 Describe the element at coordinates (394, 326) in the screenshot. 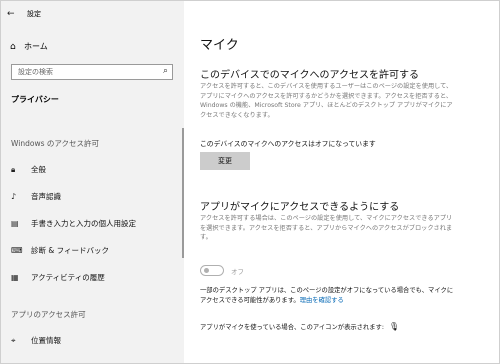

I see `microphone-icon: 🎙︎` at that location.